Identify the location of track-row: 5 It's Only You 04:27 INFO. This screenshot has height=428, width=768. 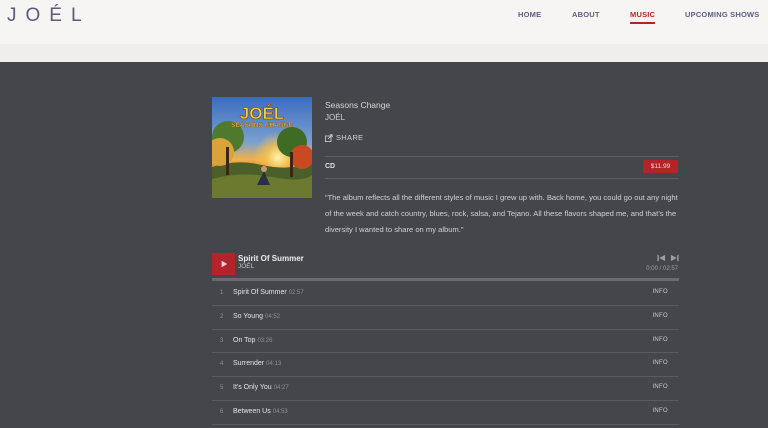
(445, 389).